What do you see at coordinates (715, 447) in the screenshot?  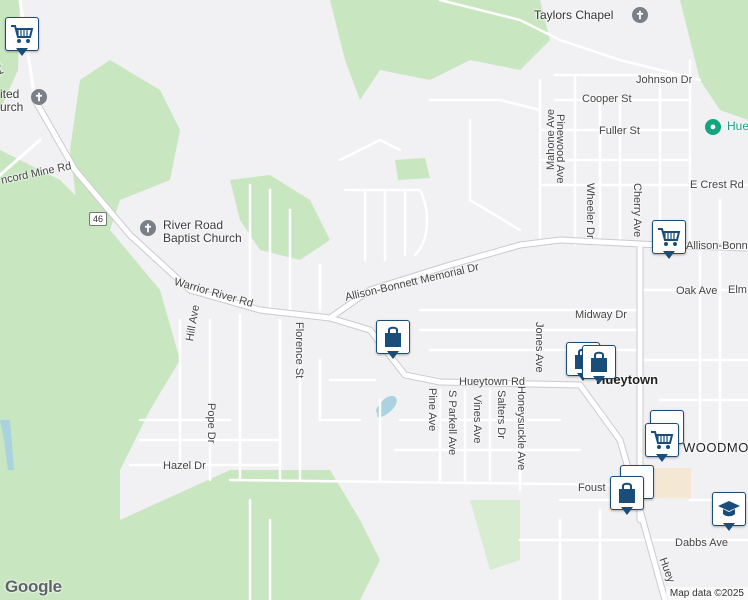 I see `label-woodmon: WOODMON` at bounding box center [715, 447].